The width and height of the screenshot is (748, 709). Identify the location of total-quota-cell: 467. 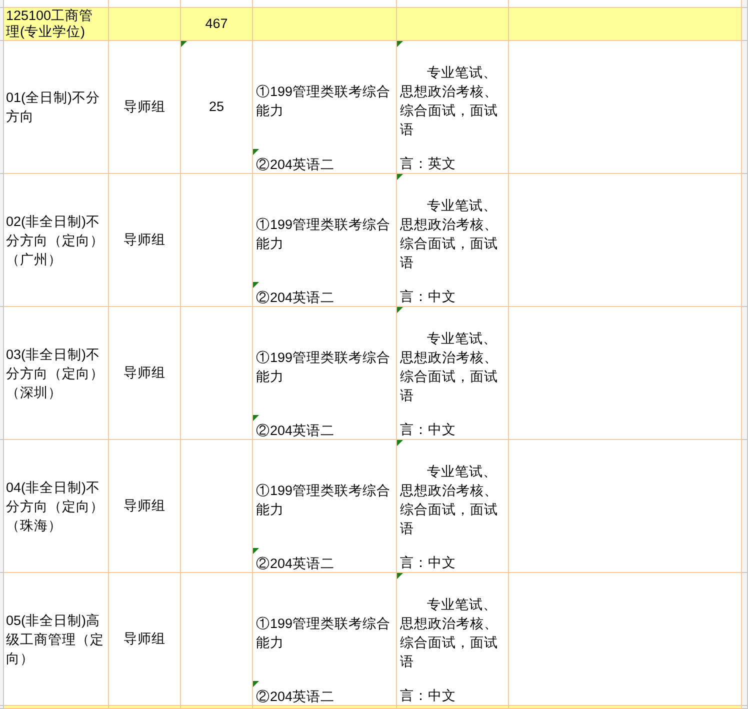
(217, 24).